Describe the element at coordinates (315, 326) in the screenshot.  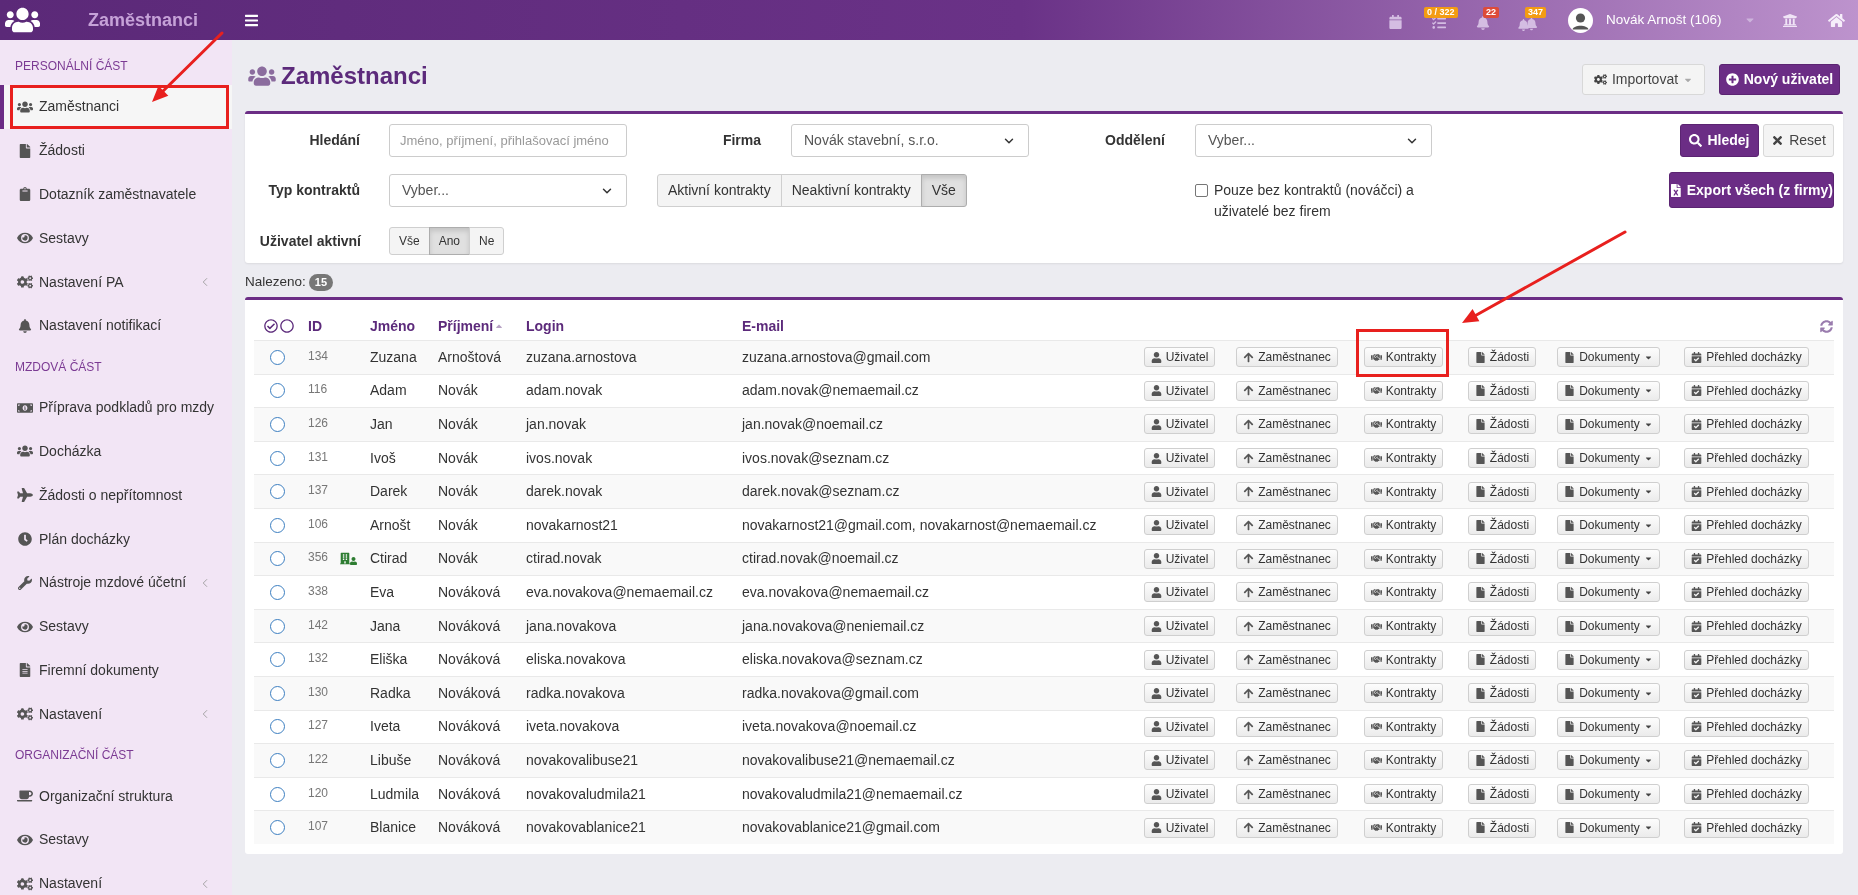
I see `column-header: ID` at that location.